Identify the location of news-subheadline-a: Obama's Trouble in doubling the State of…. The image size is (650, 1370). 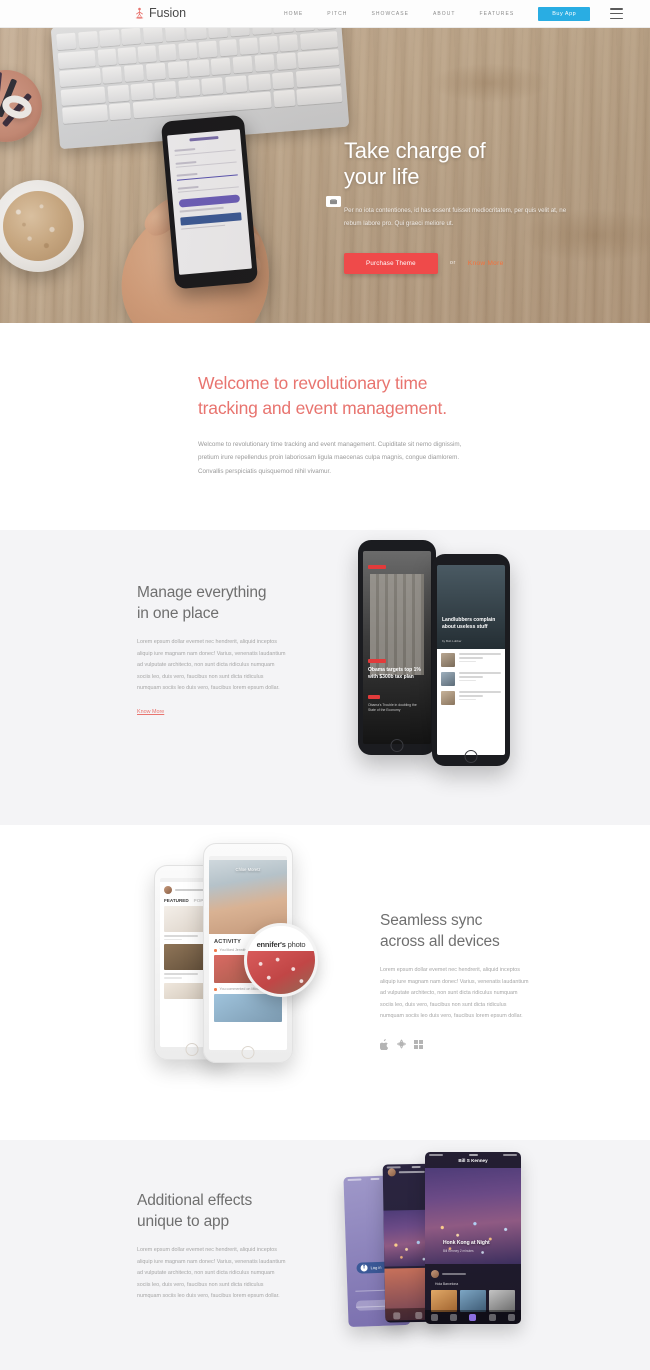
(392, 708).